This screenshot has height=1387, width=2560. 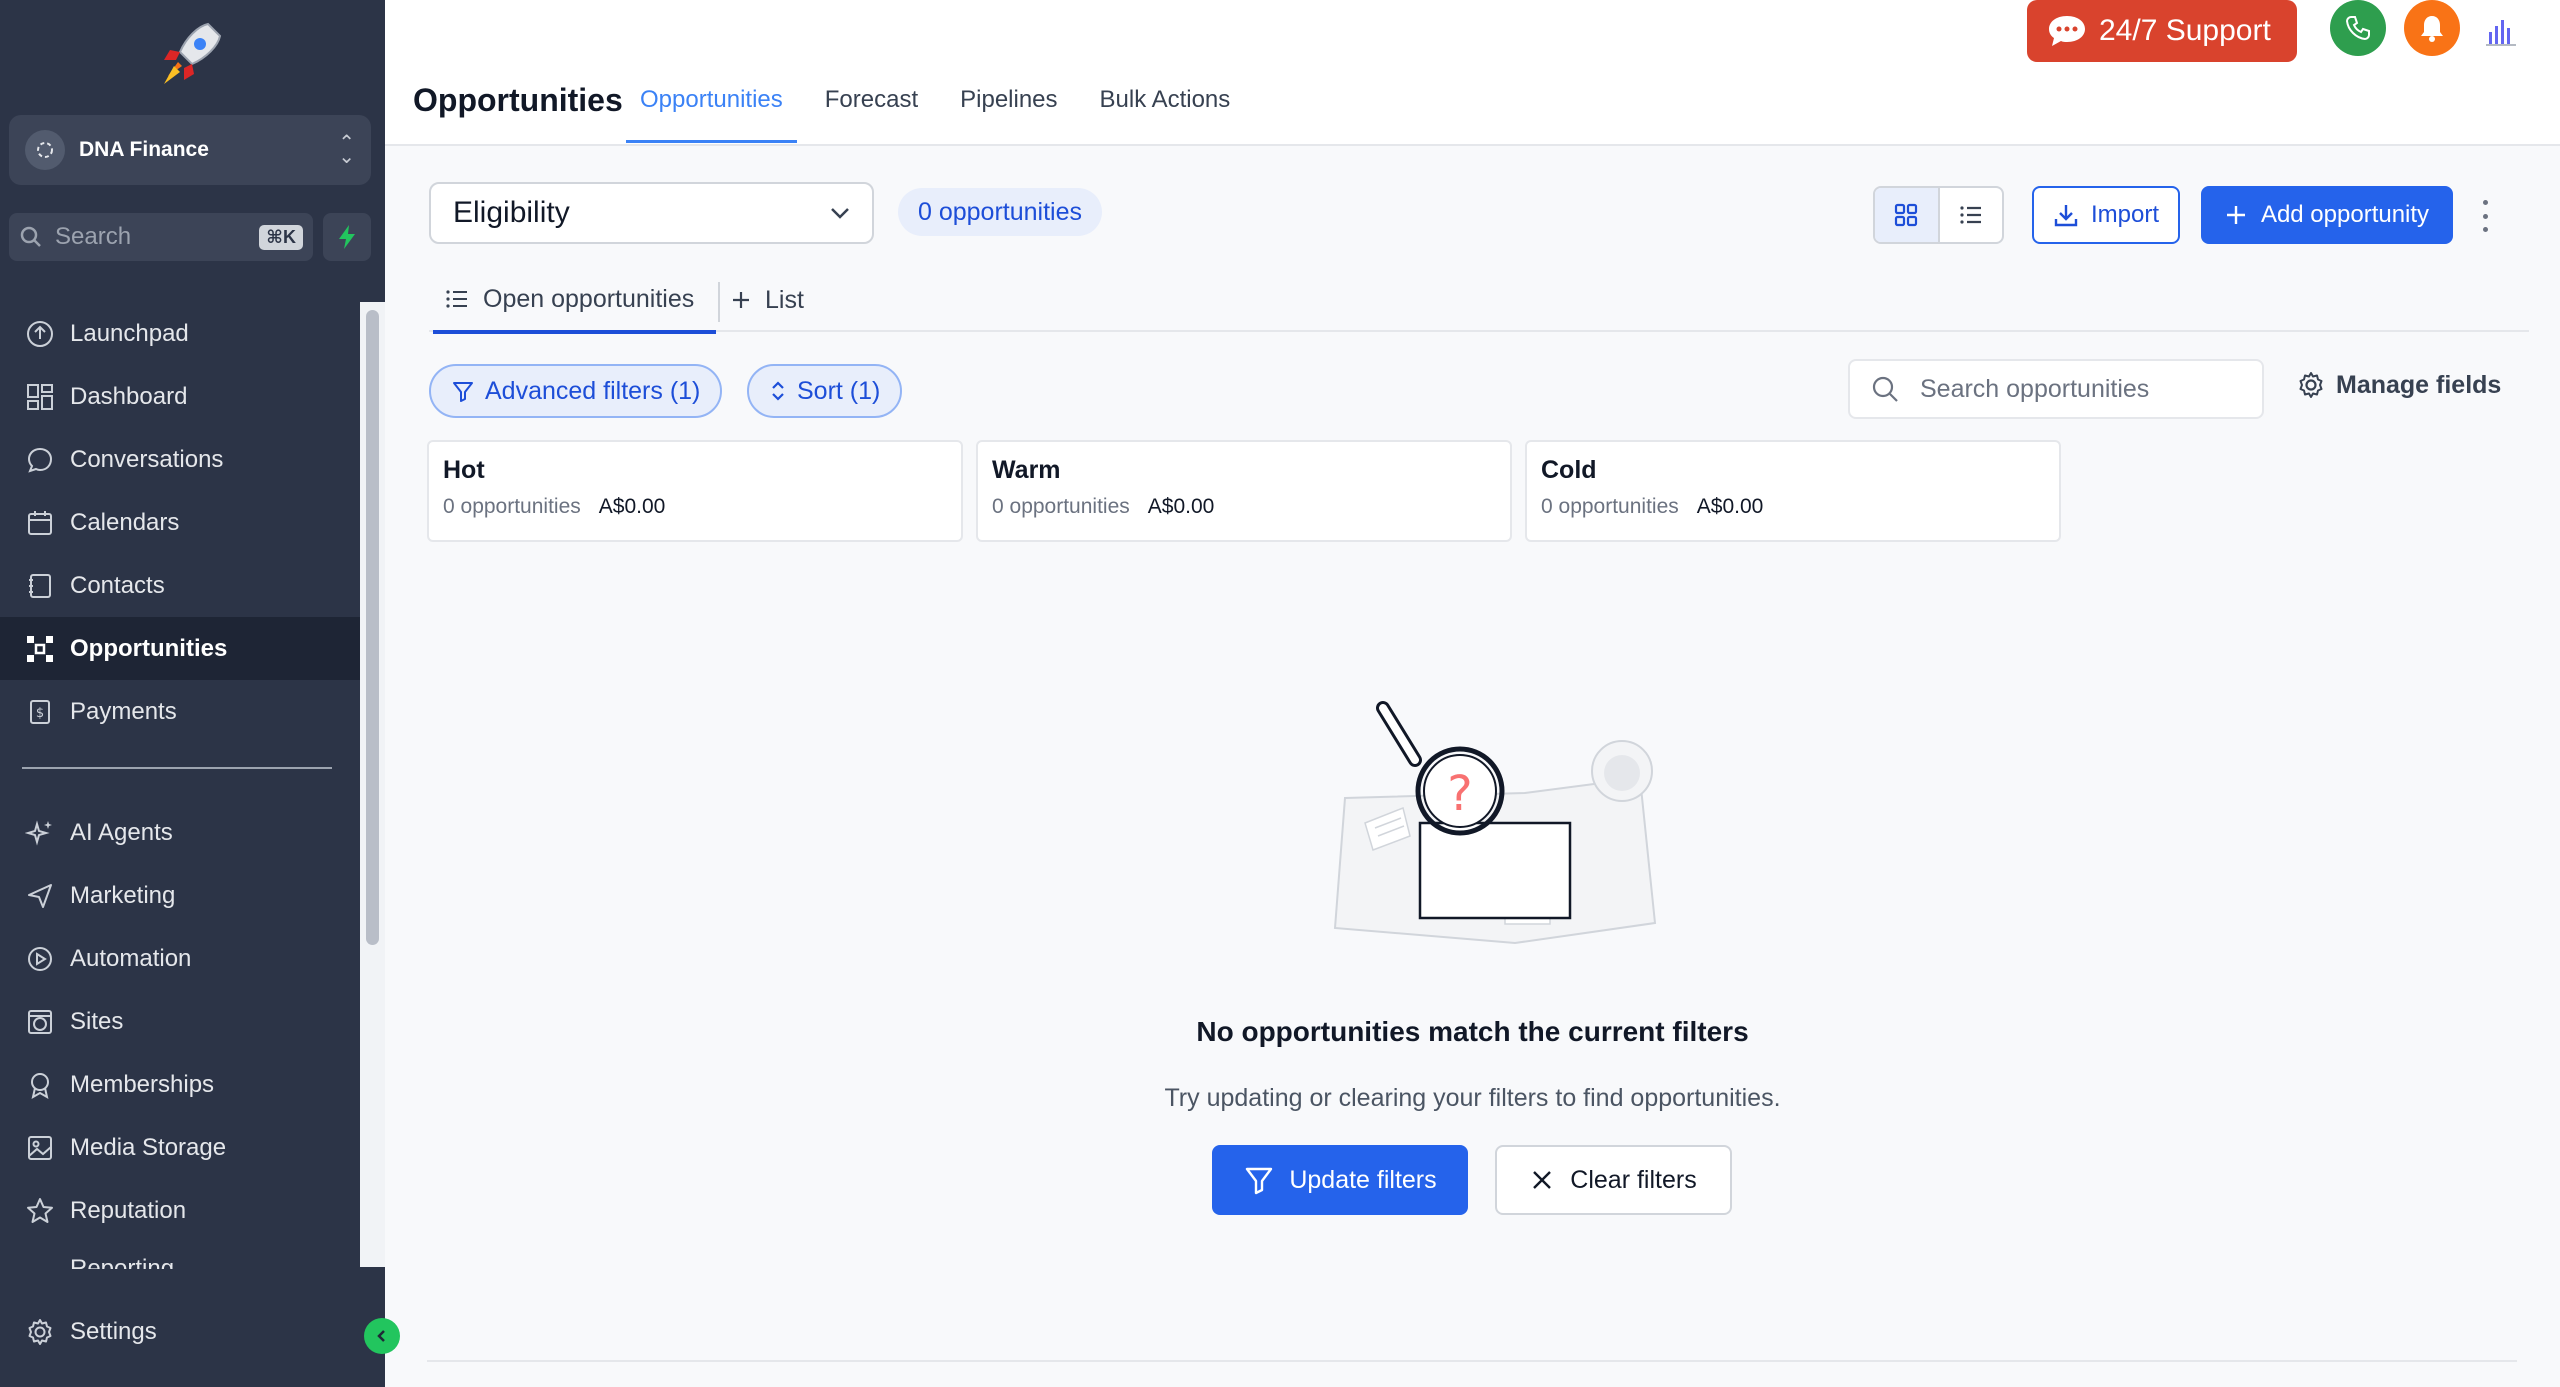 I want to click on sidebar-item-label: Settings, so click(x=113, y=1331).